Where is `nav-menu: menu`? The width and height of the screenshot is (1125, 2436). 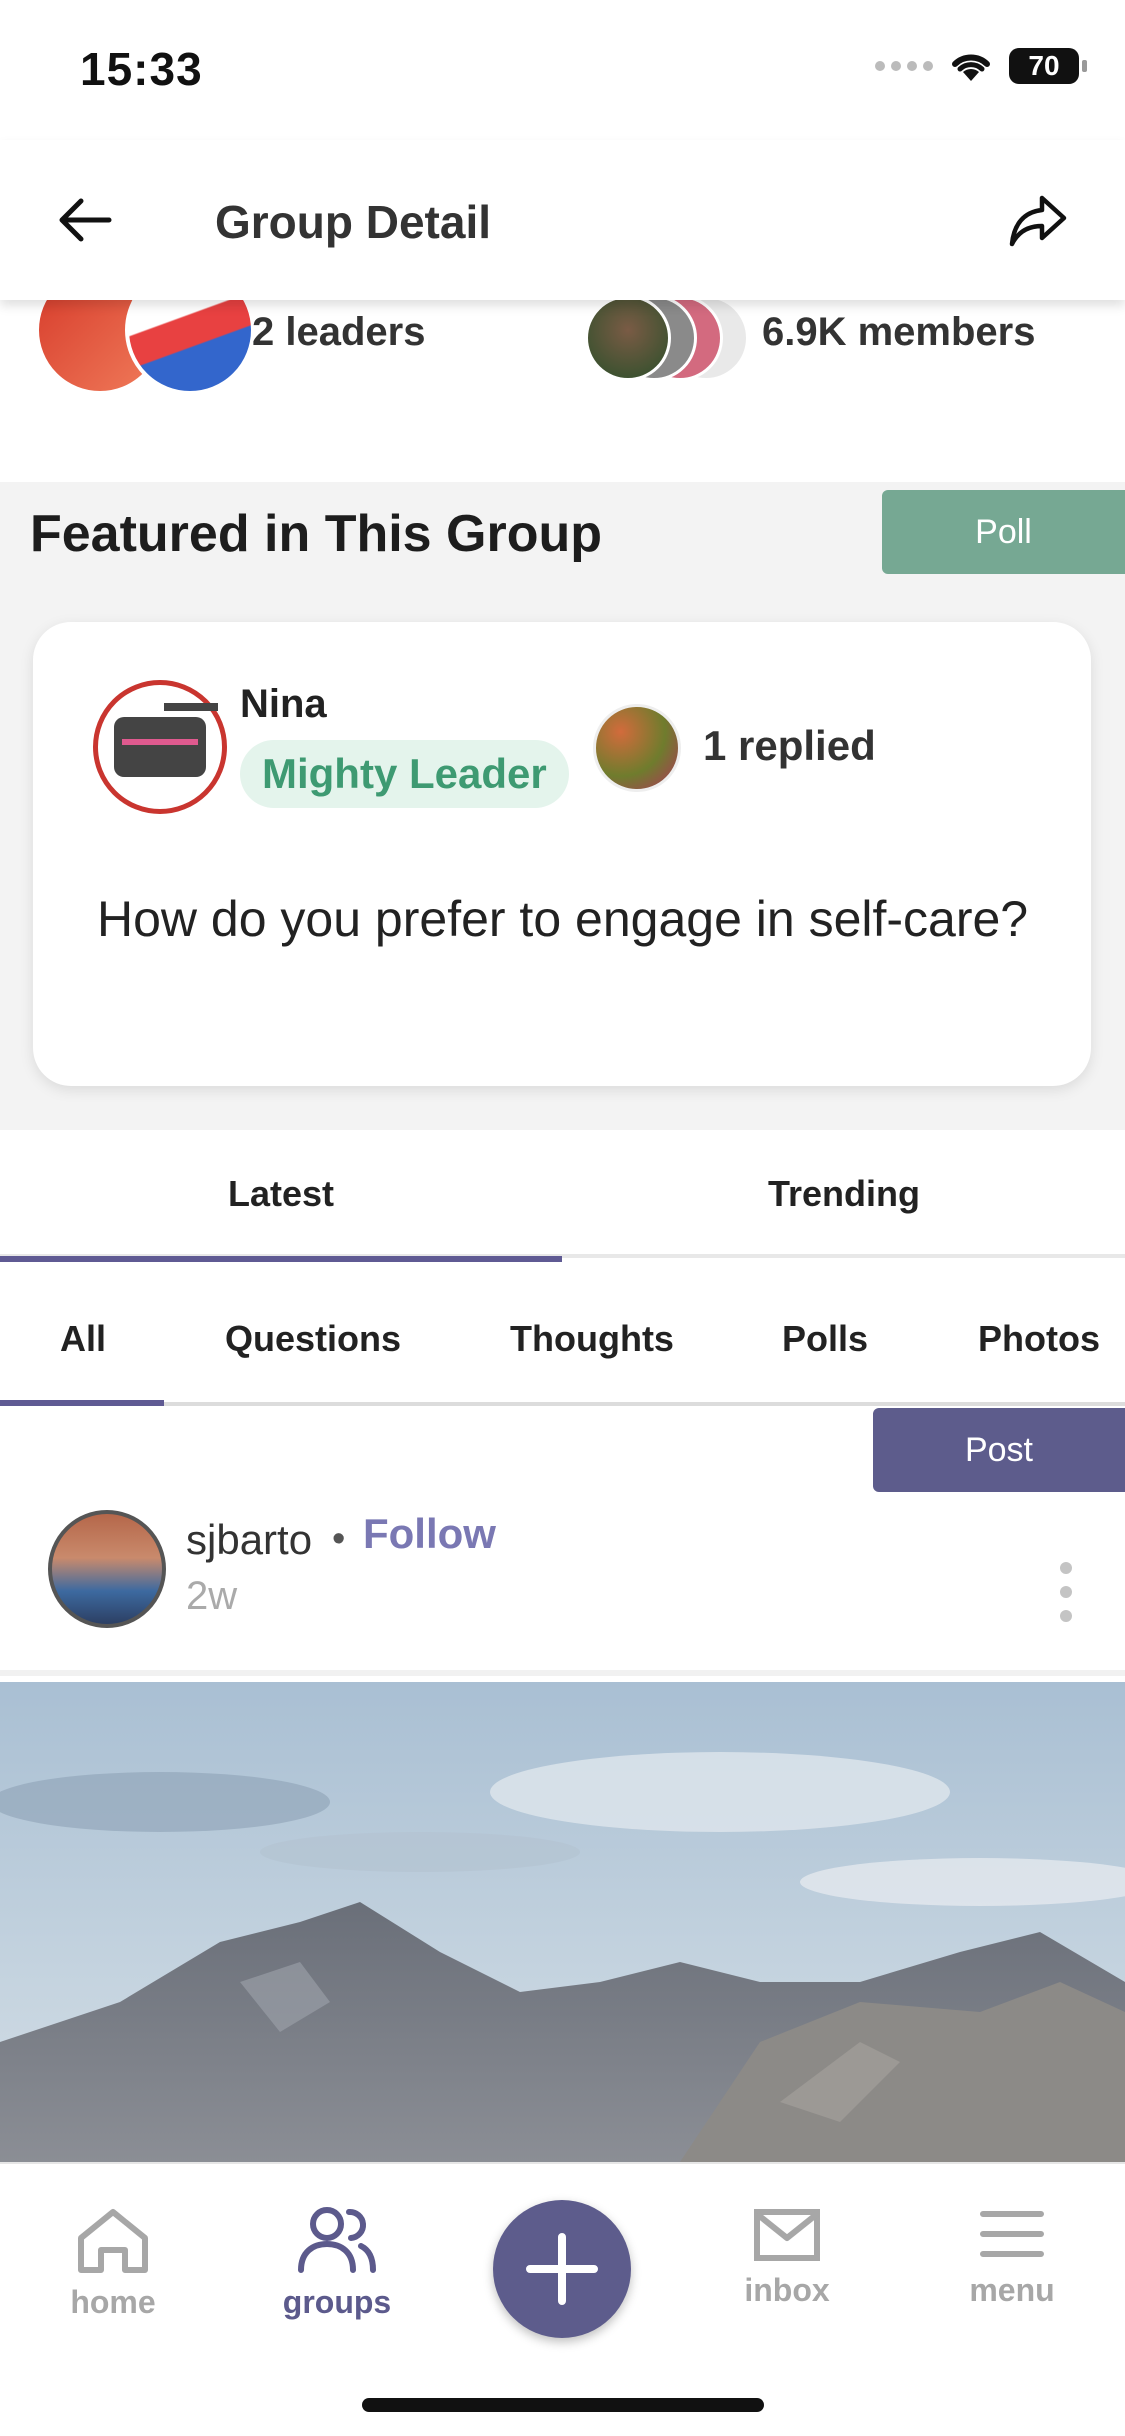
nav-menu: menu is located at coordinates (1012, 2256).